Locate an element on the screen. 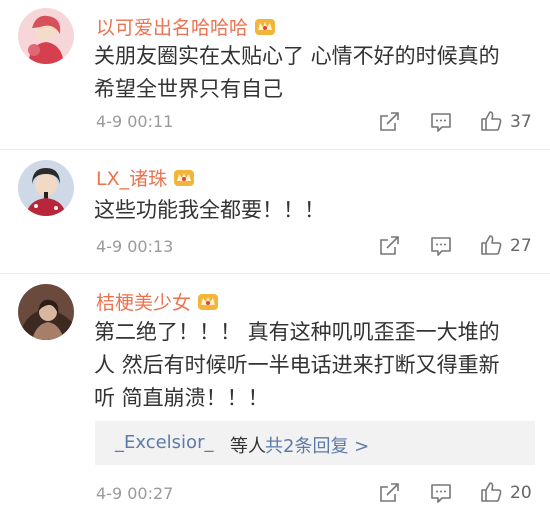 Image resolution: width=550 pixels, height=514 pixels. like-count: 37 is located at coordinates (521, 122).